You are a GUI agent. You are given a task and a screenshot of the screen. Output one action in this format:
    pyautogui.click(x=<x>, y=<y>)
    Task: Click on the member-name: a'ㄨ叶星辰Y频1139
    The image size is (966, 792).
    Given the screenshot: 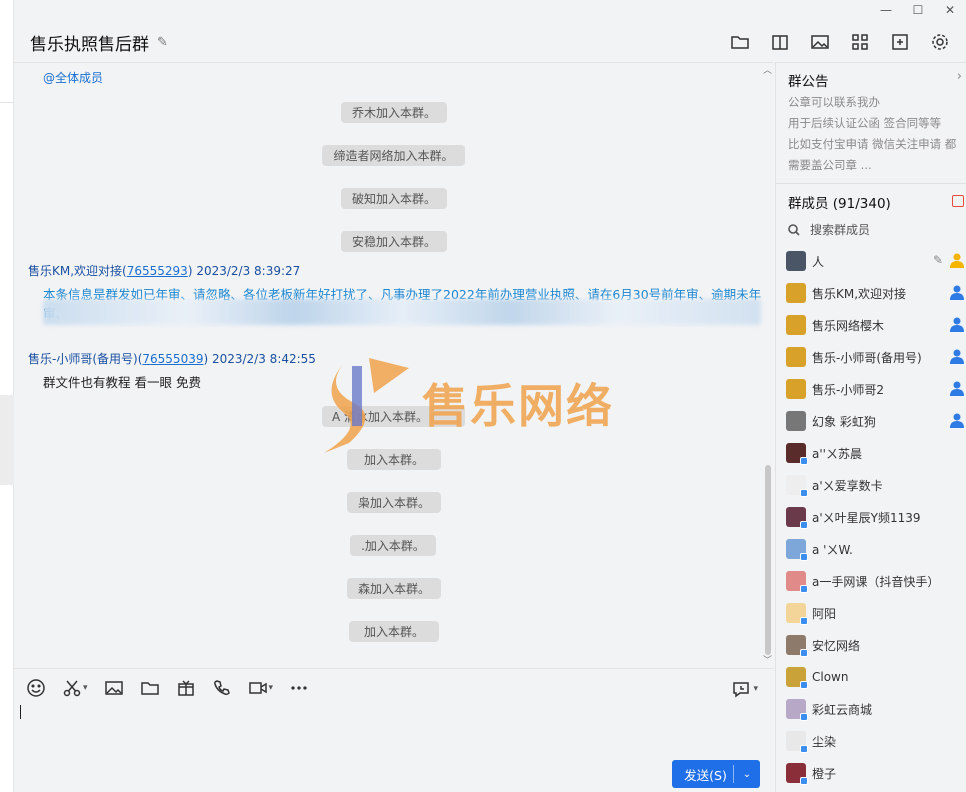 What is the action you would take?
    pyautogui.click(x=866, y=517)
    